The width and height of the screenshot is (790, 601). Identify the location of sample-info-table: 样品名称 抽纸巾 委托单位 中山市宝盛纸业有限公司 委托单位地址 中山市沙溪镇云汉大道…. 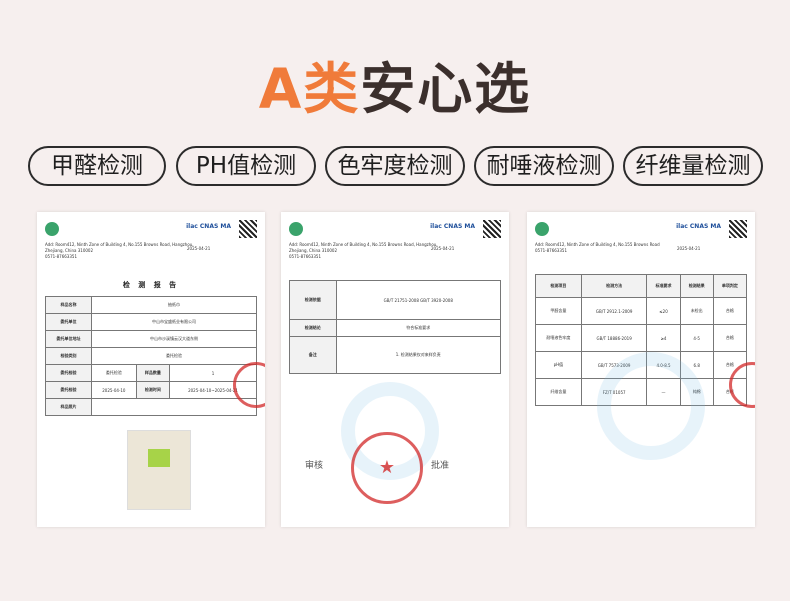
(151, 356).